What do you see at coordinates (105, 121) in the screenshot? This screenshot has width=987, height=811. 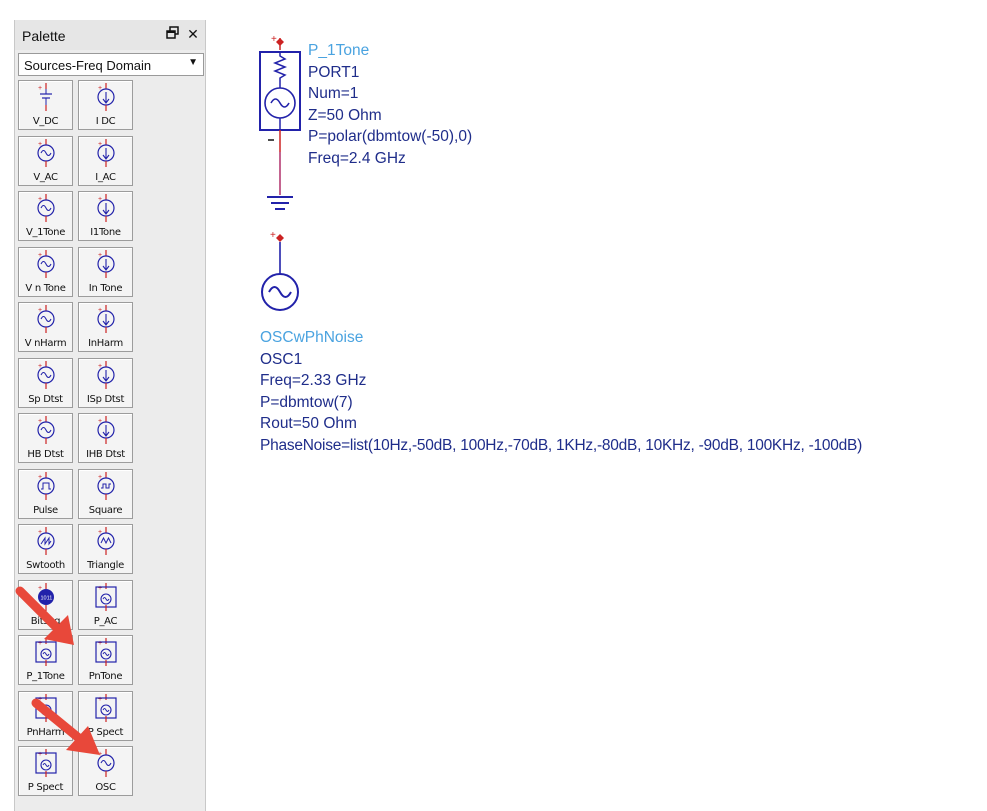 I see `palette-item-label: I DC` at bounding box center [105, 121].